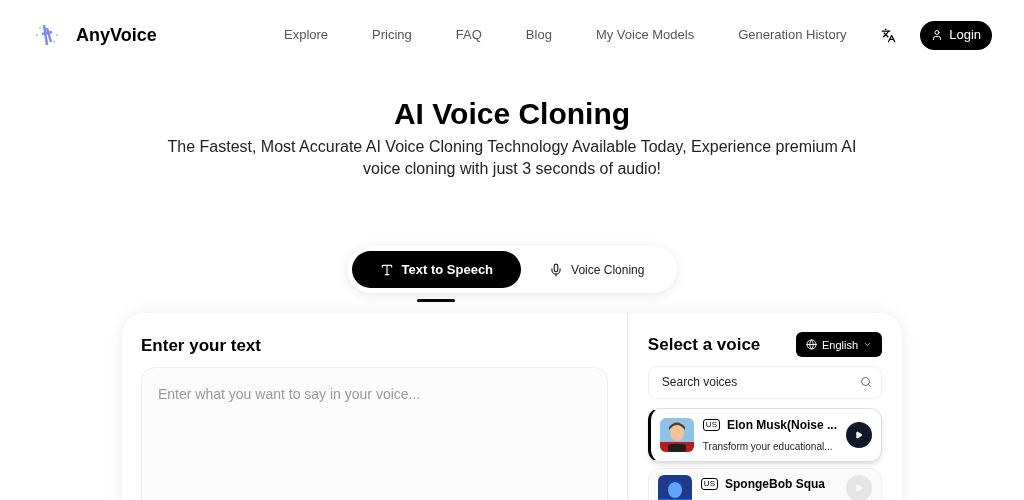  I want to click on mode-tab: Text to Speech, so click(436, 269).